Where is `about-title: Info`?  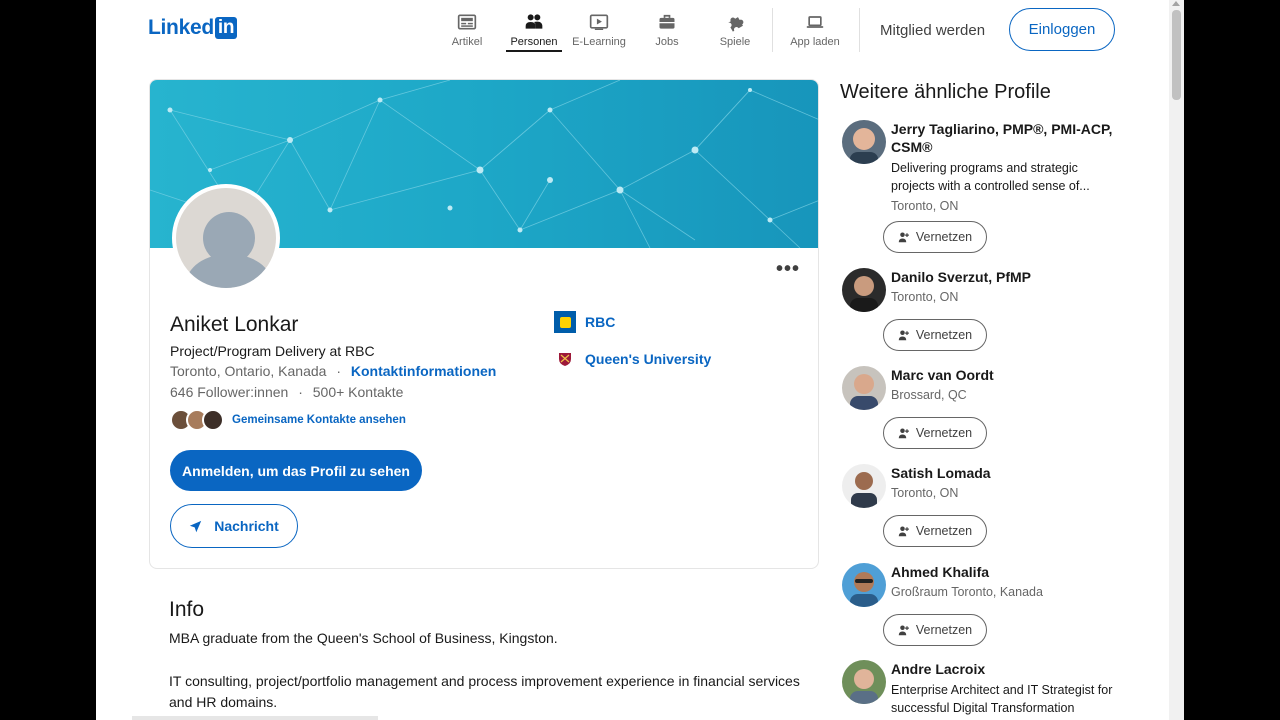 about-title: Info is located at coordinates (187, 609).